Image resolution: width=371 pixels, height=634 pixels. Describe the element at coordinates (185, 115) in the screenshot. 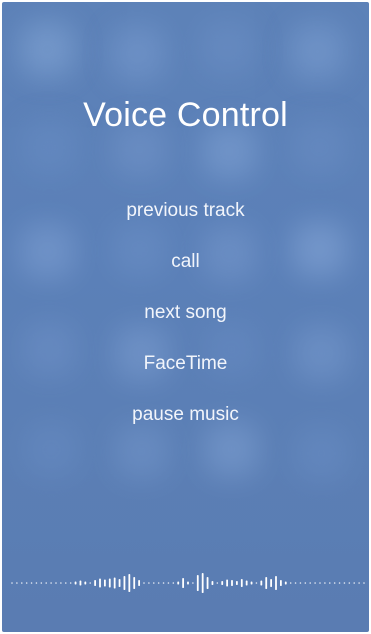

I see `page-title: Voice Control` at that location.